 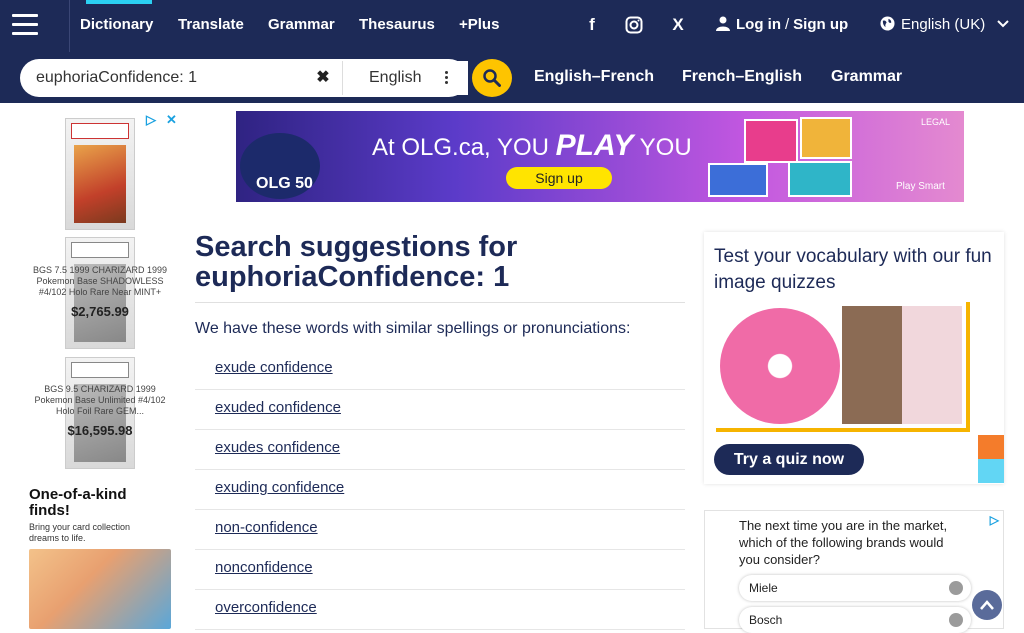 I want to click on divider, so click(x=440, y=302).